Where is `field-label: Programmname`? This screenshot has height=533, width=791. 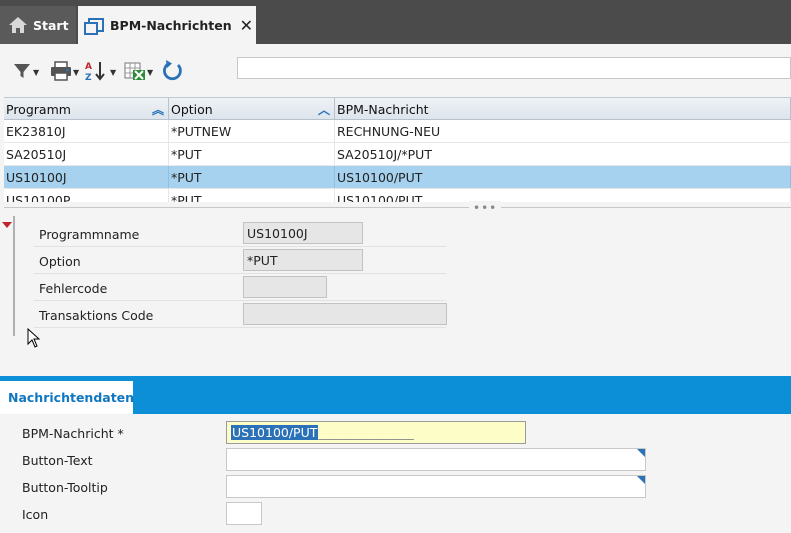 field-label: Programmname is located at coordinates (89, 234).